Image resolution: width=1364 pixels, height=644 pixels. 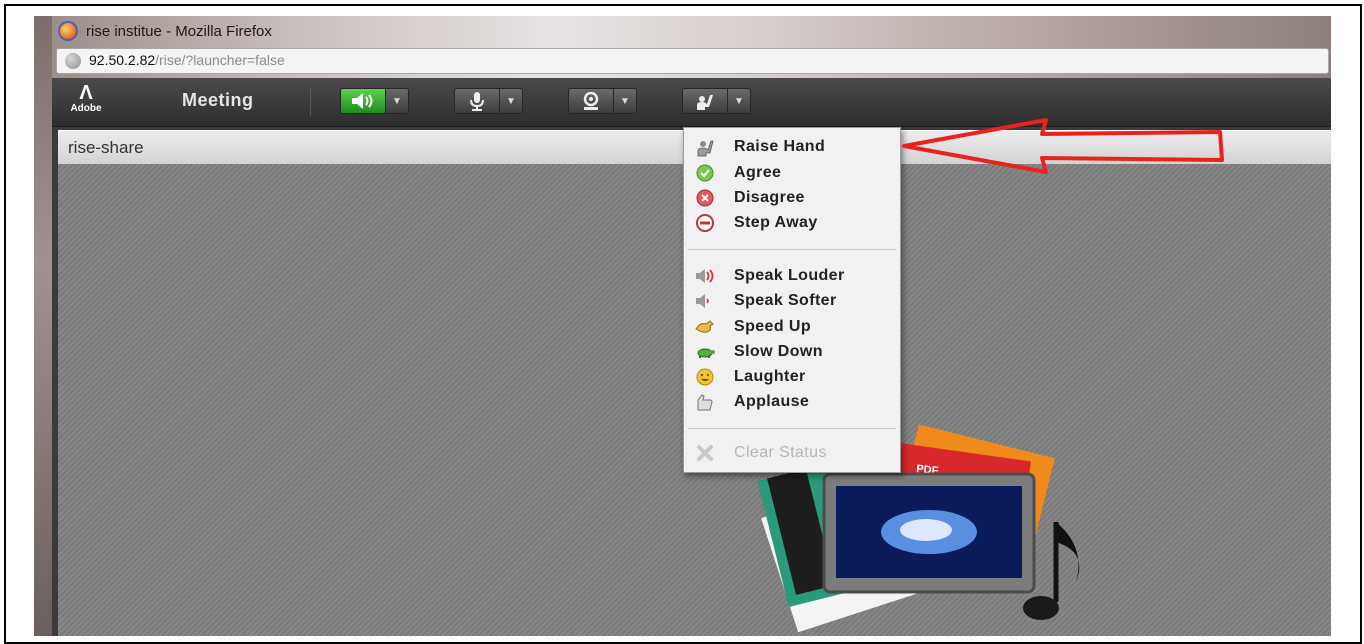 I want to click on adobe-logo: Λ Adobe, so click(x=86, y=102).